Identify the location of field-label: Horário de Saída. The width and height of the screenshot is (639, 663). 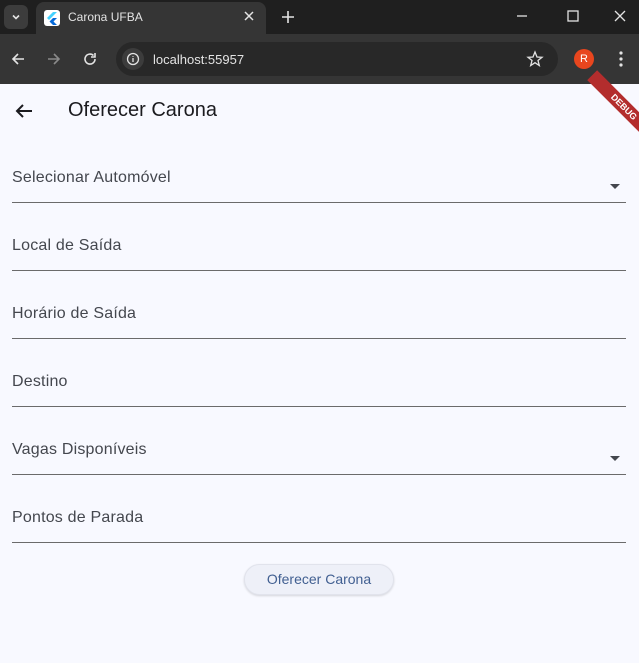
(74, 313).